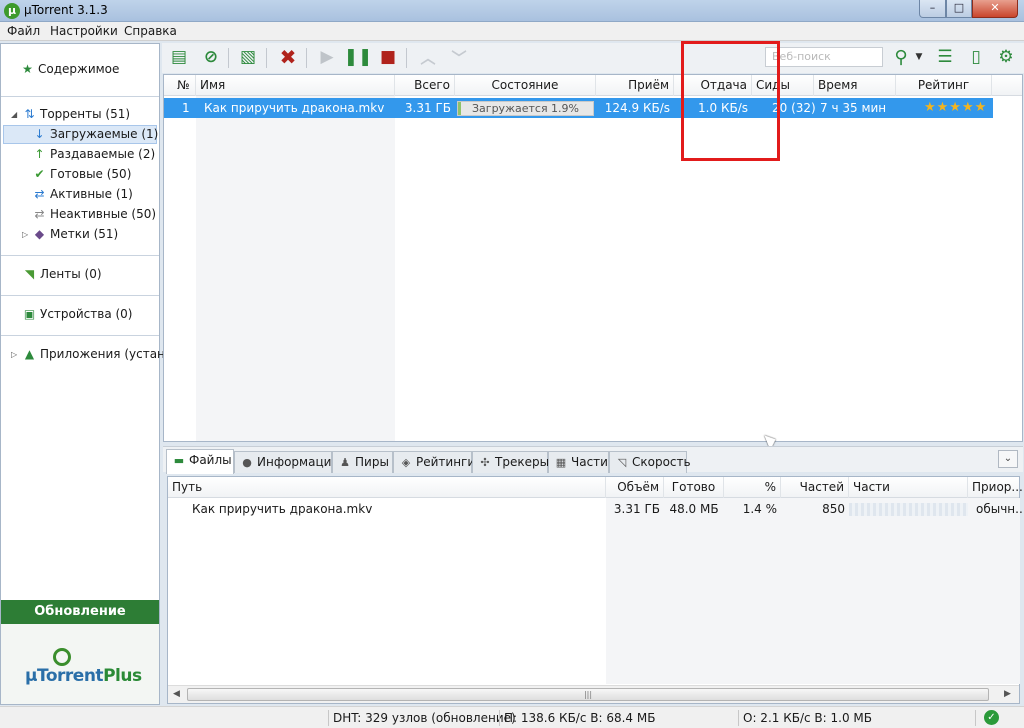 The height and width of the screenshot is (728, 1024). Describe the element at coordinates (944, 85) in the screenshot. I see `column-header-rating: Рейтинг` at that location.